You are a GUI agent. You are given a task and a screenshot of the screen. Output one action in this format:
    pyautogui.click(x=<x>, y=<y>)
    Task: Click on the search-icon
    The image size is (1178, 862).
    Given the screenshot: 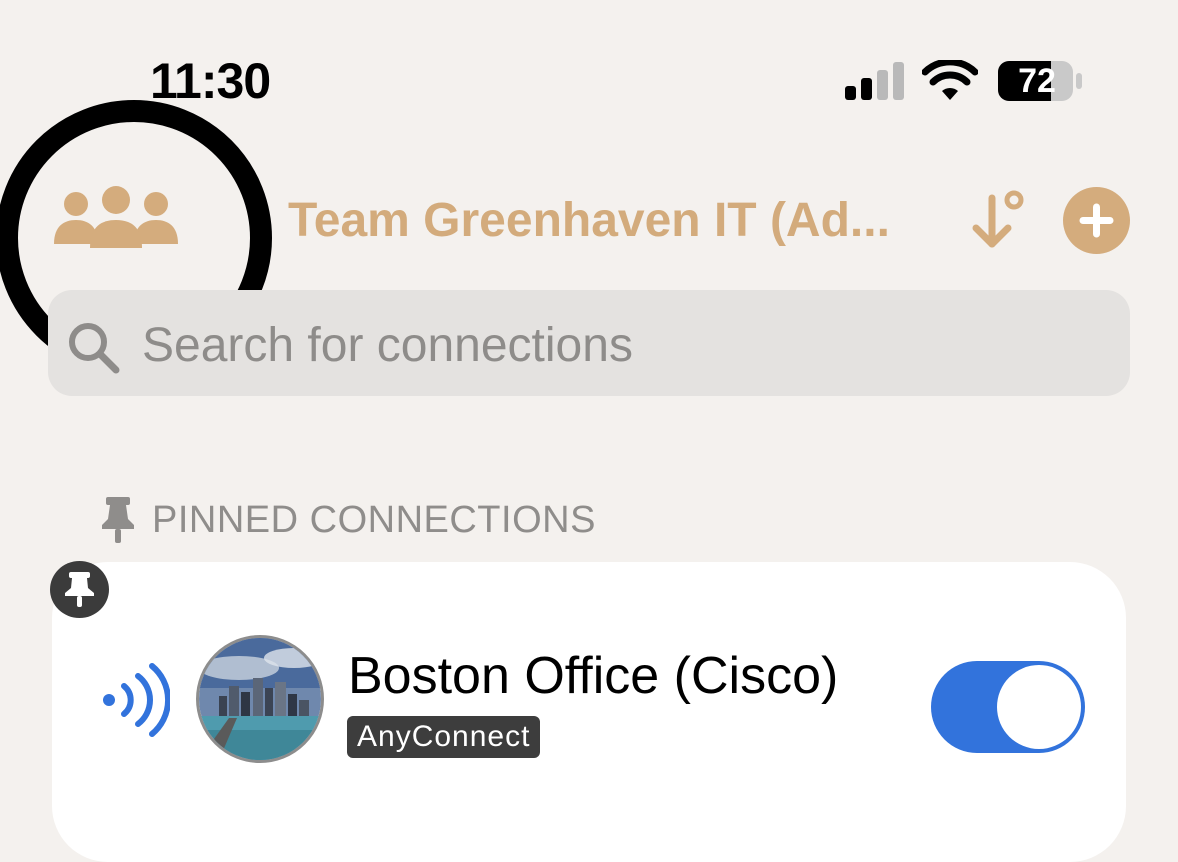 What is the action you would take?
    pyautogui.click(x=94, y=348)
    